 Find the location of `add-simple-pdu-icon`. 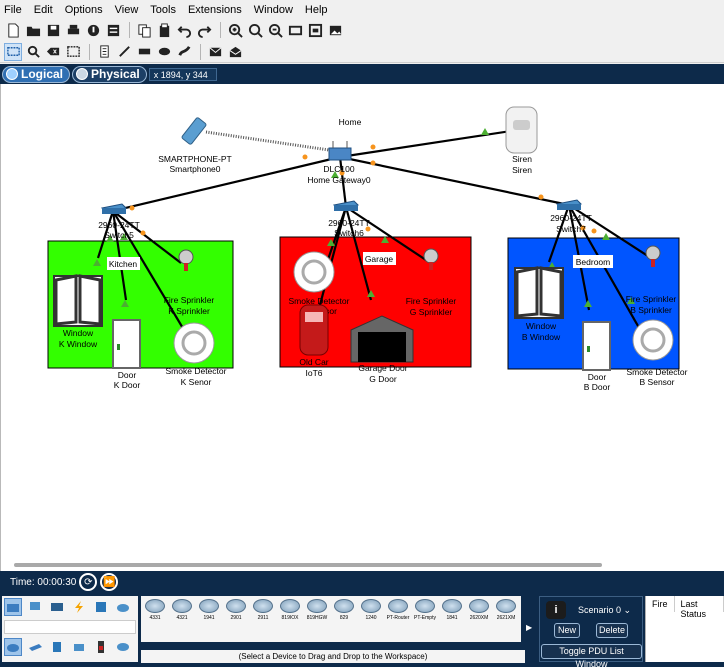

add-simple-pdu-icon is located at coordinates (215, 52).